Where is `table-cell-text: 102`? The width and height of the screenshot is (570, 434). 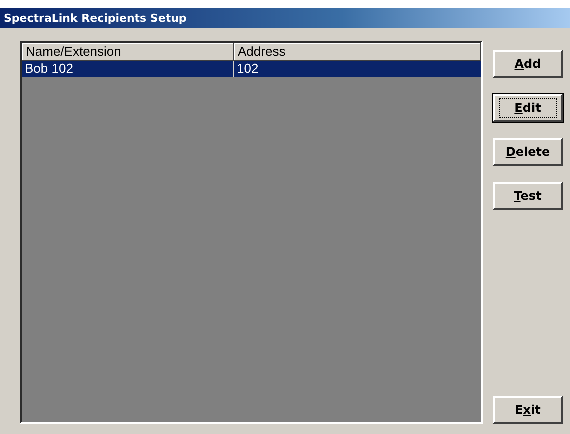 table-cell-text: 102 is located at coordinates (247, 69).